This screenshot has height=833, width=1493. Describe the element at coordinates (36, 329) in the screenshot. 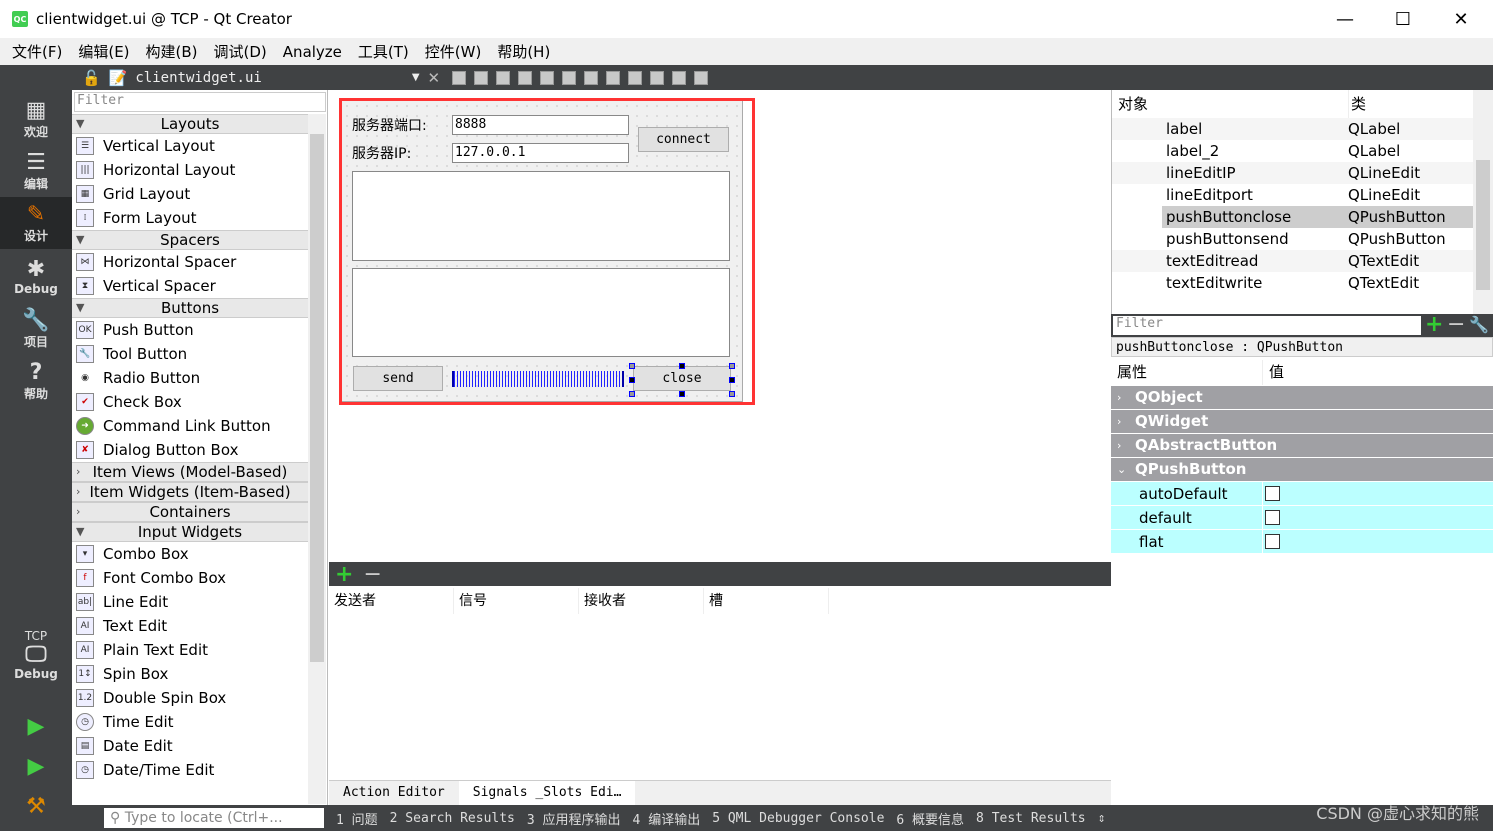

I see `mode-projects: 🔧 项目` at that location.